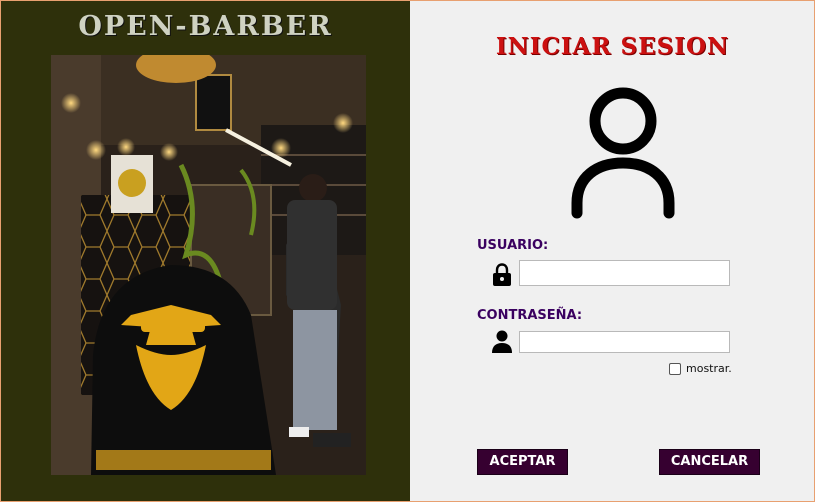 The image size is (815, 502). I want to click on login-title: INICIAR SESION, so click(612, 46).